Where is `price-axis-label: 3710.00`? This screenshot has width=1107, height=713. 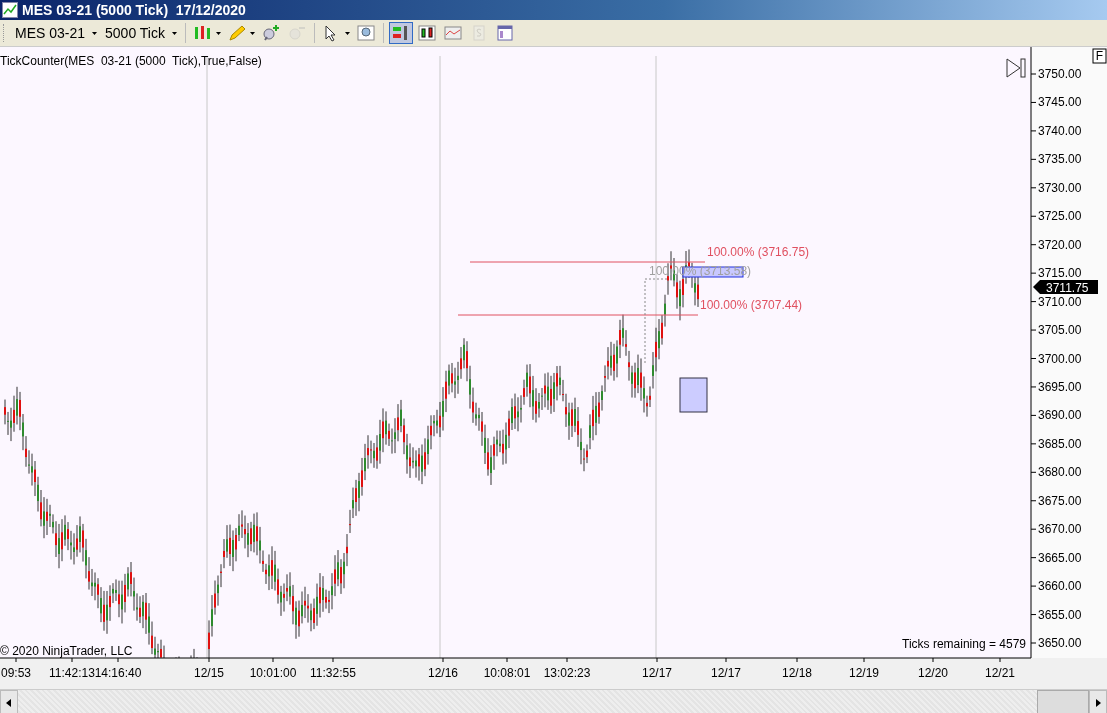
price-axis-label: 3710.00 is located at coordinates (1060, 301).